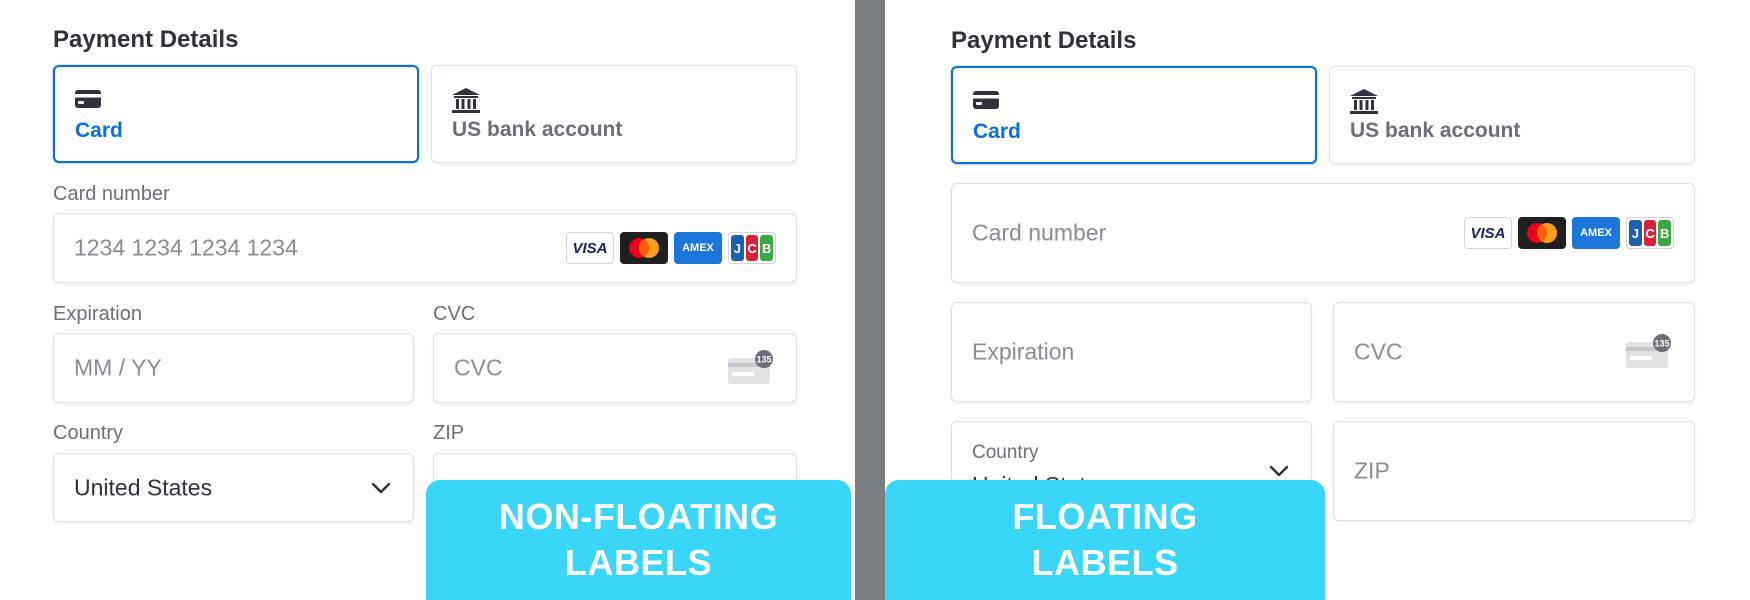  What do you see at coordinates (638, 516) in the screenshot?
I see `banner-line-1: NON-FLOATING` at bounding box center [638, 516].